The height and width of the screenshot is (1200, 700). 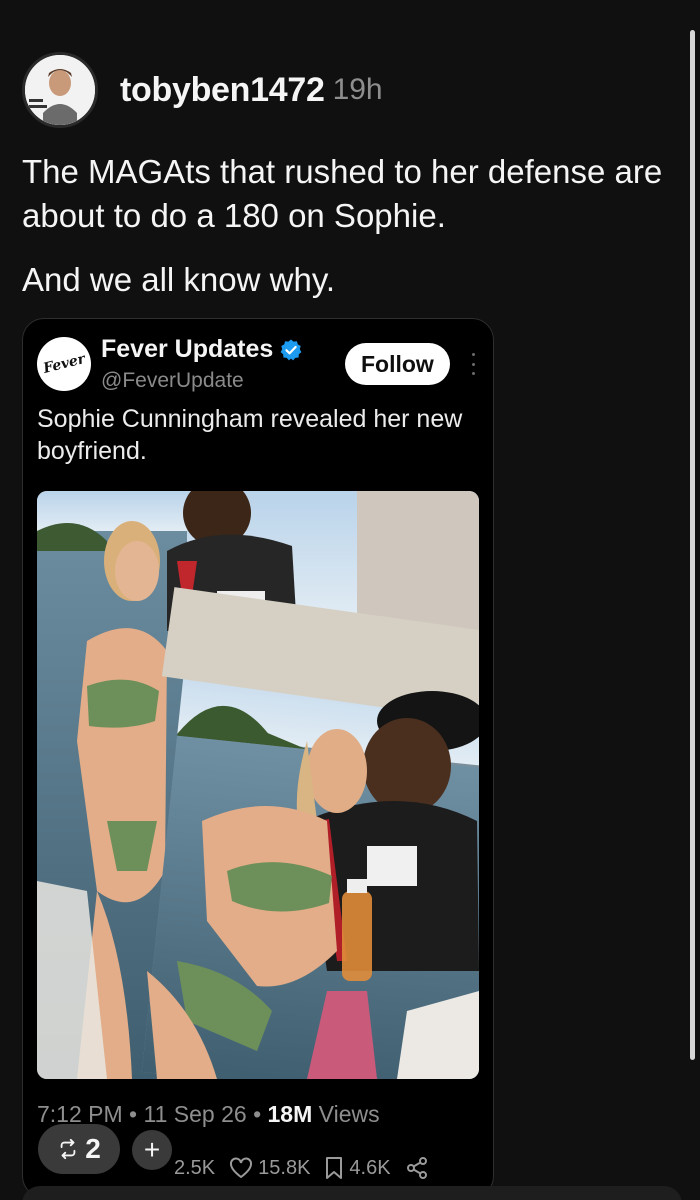 I want to click on bookmark-stat: 4.6K, so click(x=357, y=1168).